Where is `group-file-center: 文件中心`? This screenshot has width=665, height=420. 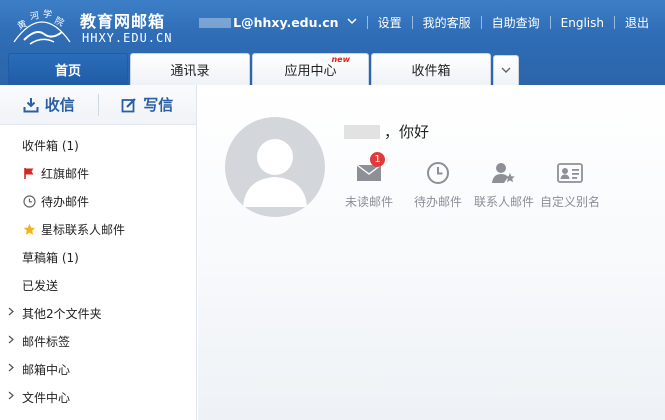 group-file-center: 文件中心 is located at coordinates (98, 397).